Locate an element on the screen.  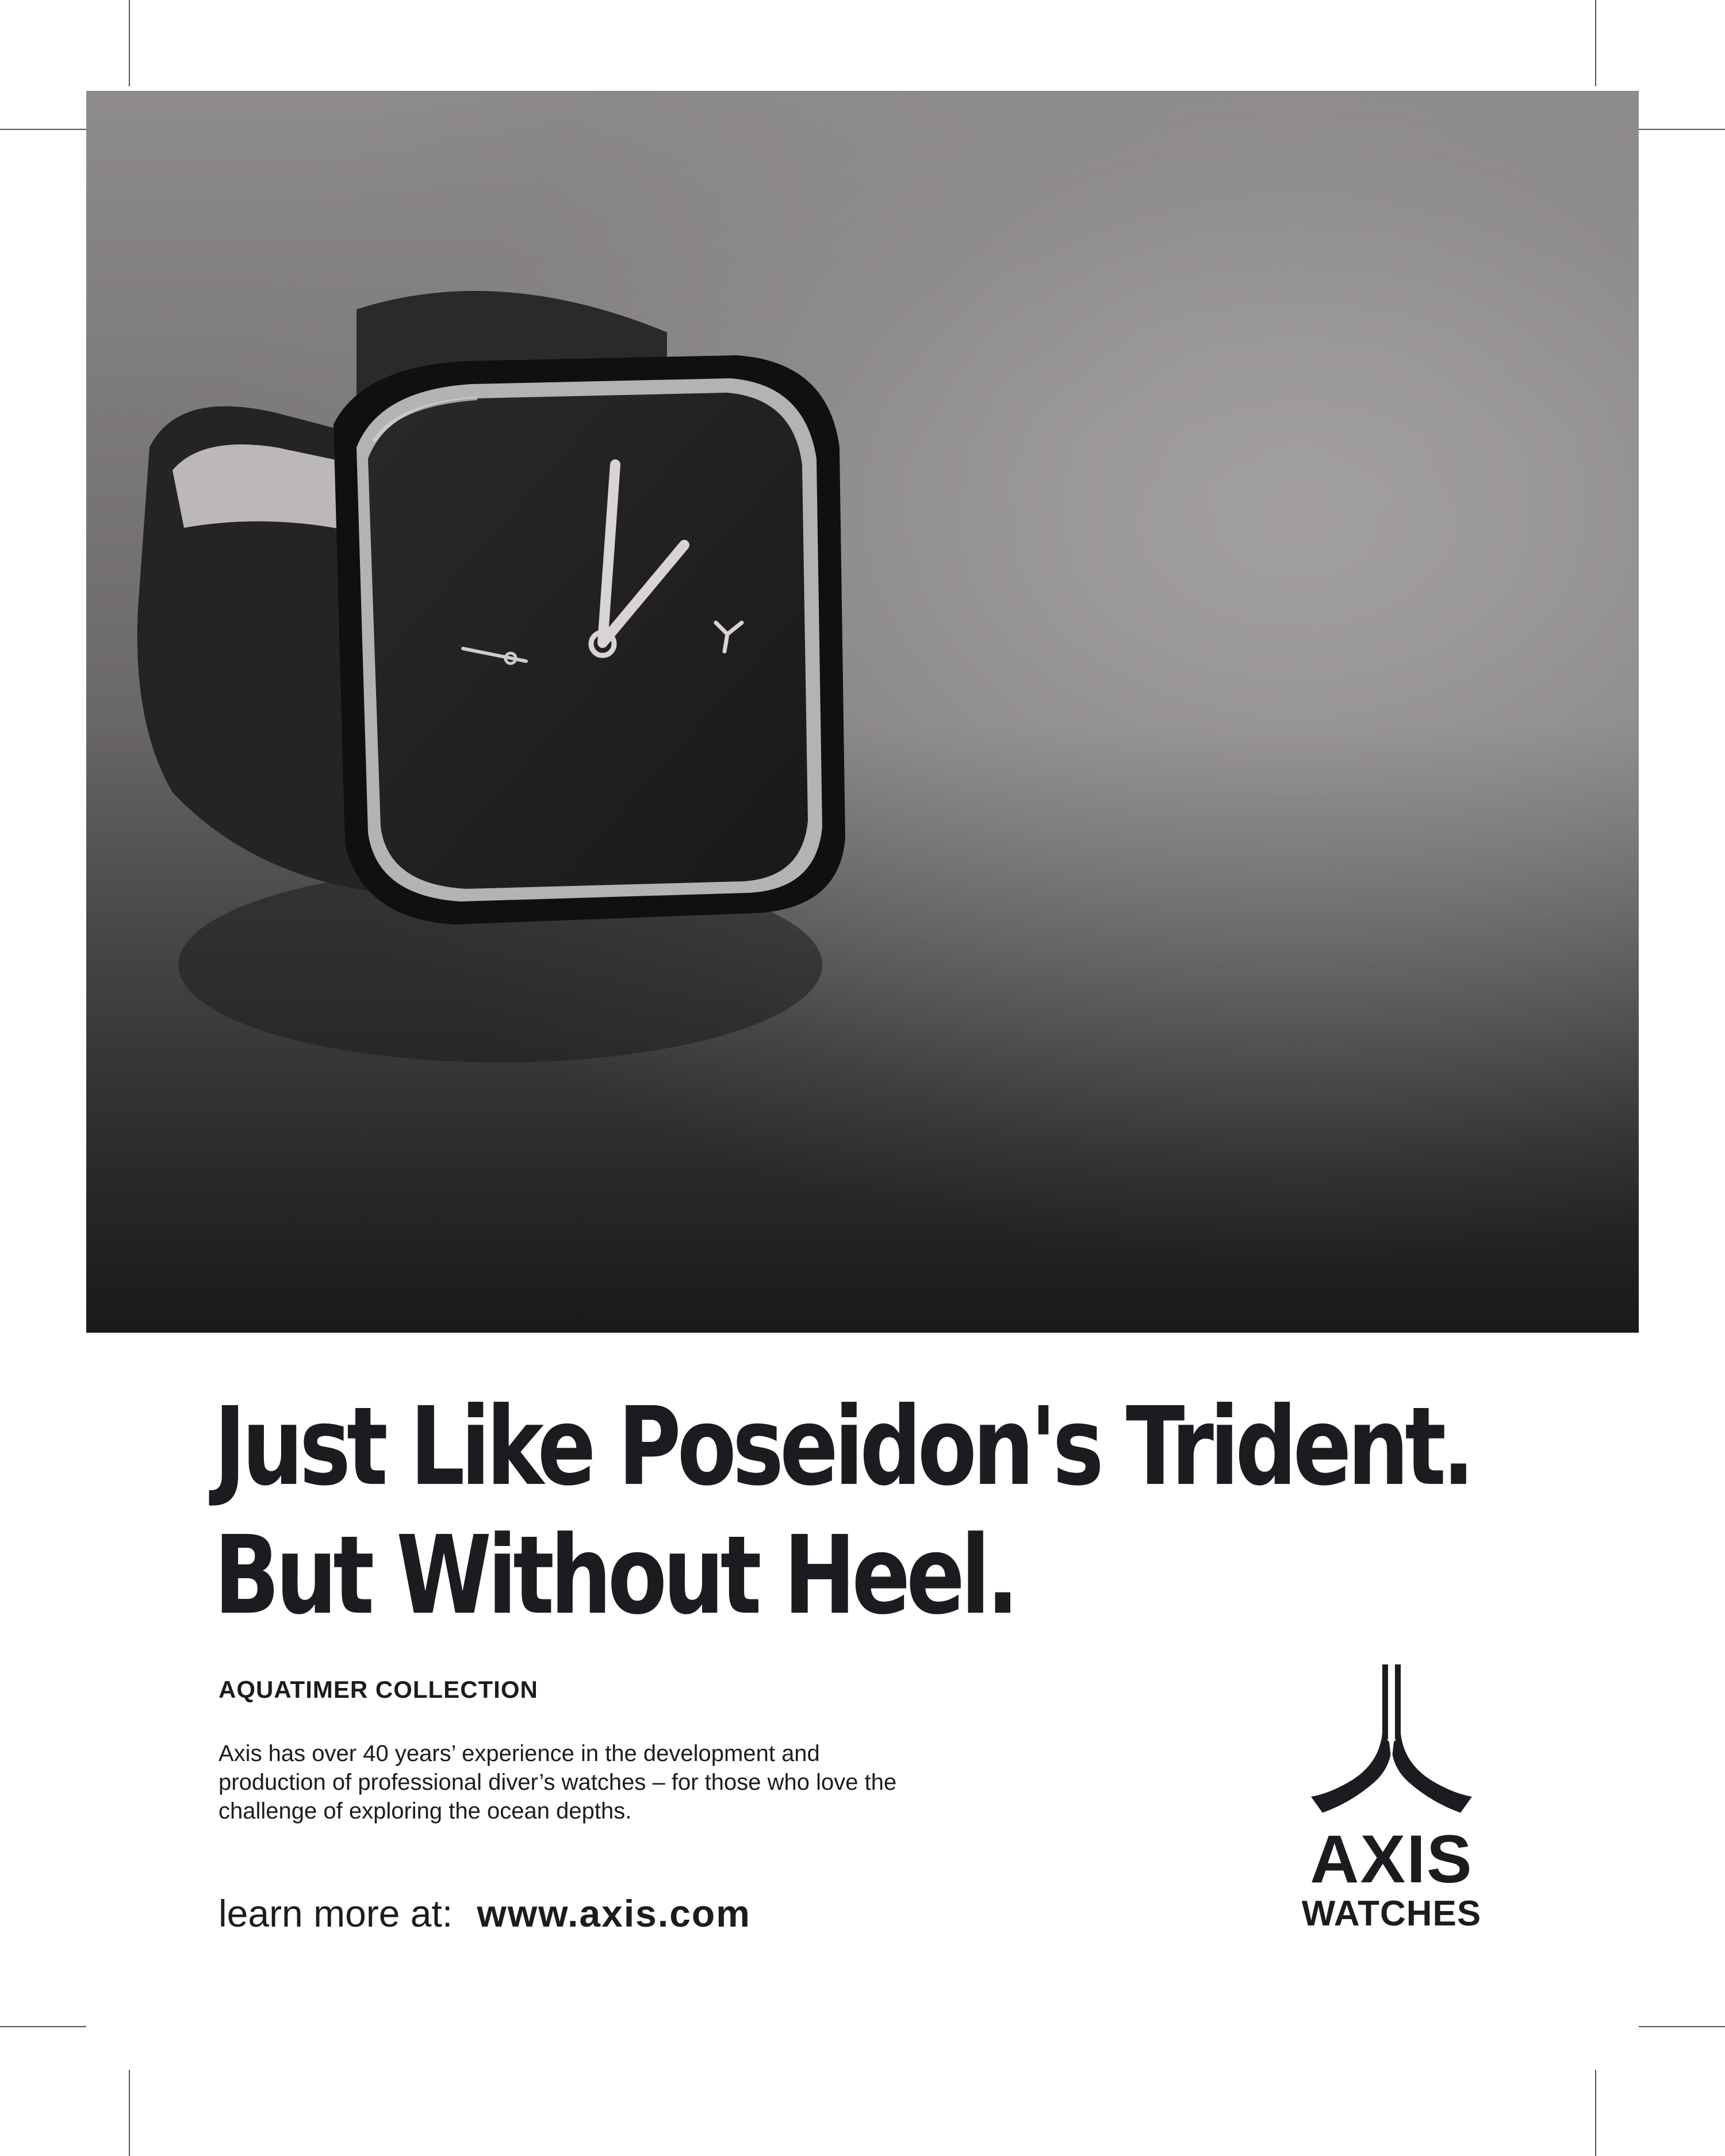
website-link: www.axis.com is located at coordinates (614, 1913).